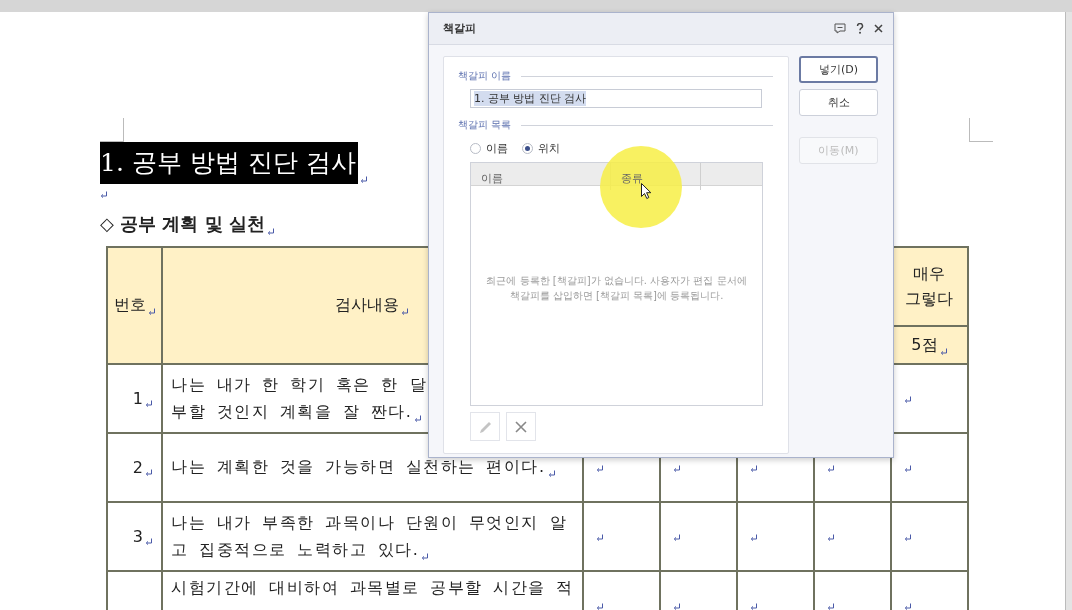 The image size is (1072, 610). Describe the element at coordinates (646, 191) in the screenshot. I see `mouse-pointer-icon` at that location.